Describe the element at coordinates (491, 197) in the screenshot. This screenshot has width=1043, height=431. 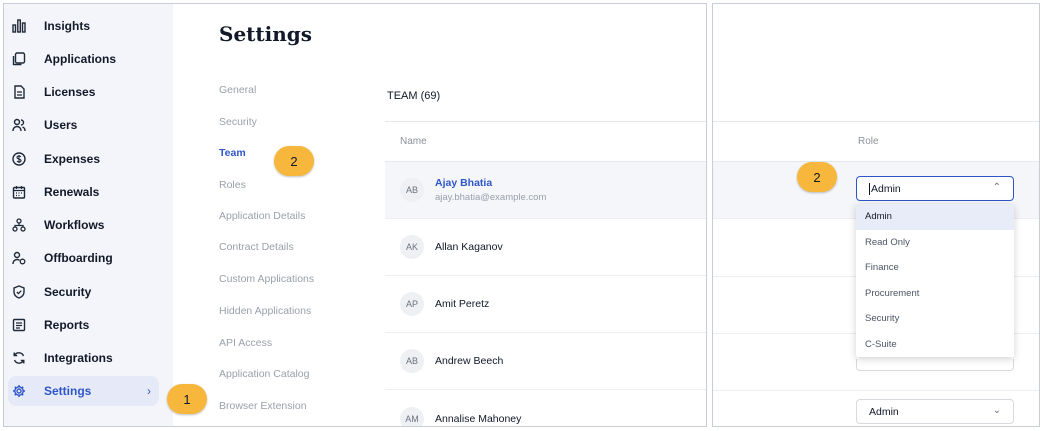
I see `member-email: ajay.bhatia@example.com` at that location.